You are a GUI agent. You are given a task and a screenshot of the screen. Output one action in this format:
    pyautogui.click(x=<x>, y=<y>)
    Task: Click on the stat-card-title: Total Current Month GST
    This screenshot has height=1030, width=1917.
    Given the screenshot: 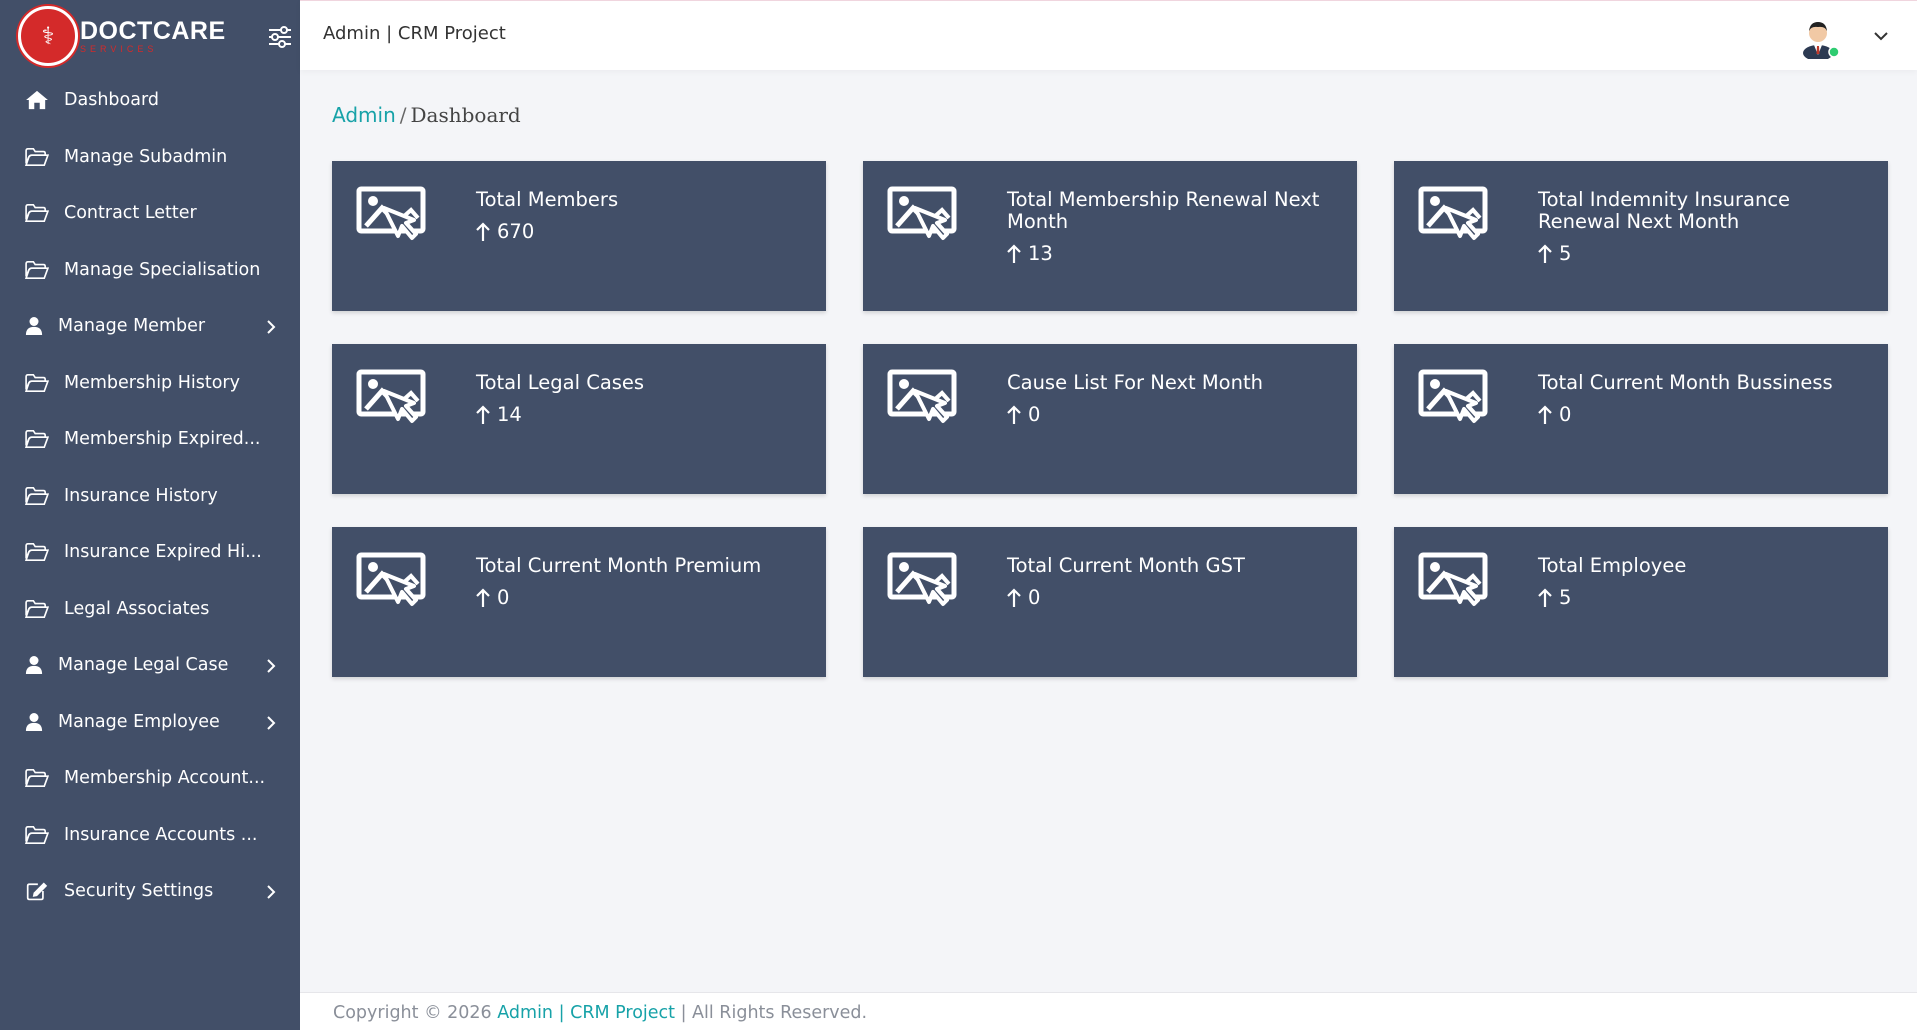 What is the action you would take?
    pyautogui.click(x=1126, y=565)
    